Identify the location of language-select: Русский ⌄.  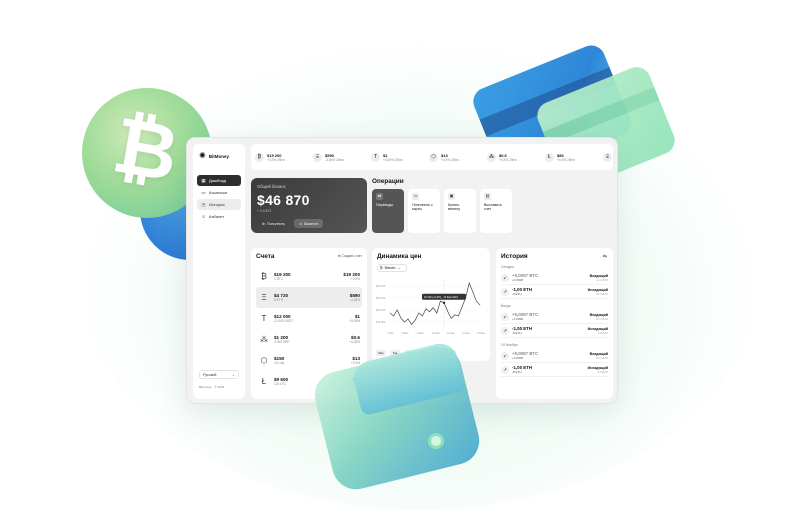
(219, 374).